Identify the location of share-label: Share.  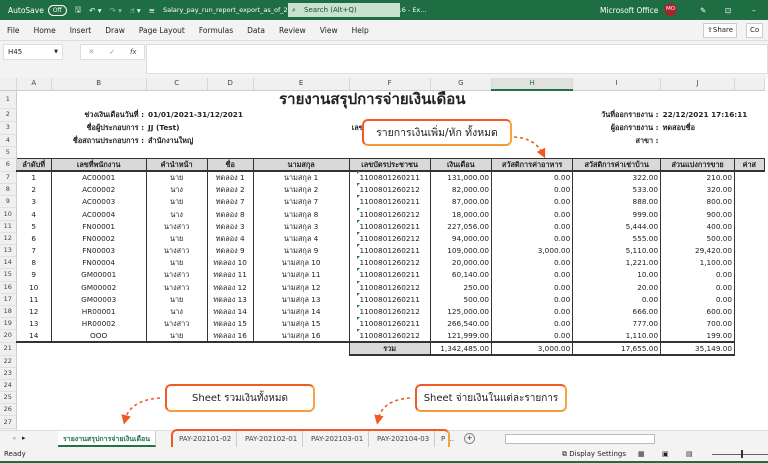
(723, 30).